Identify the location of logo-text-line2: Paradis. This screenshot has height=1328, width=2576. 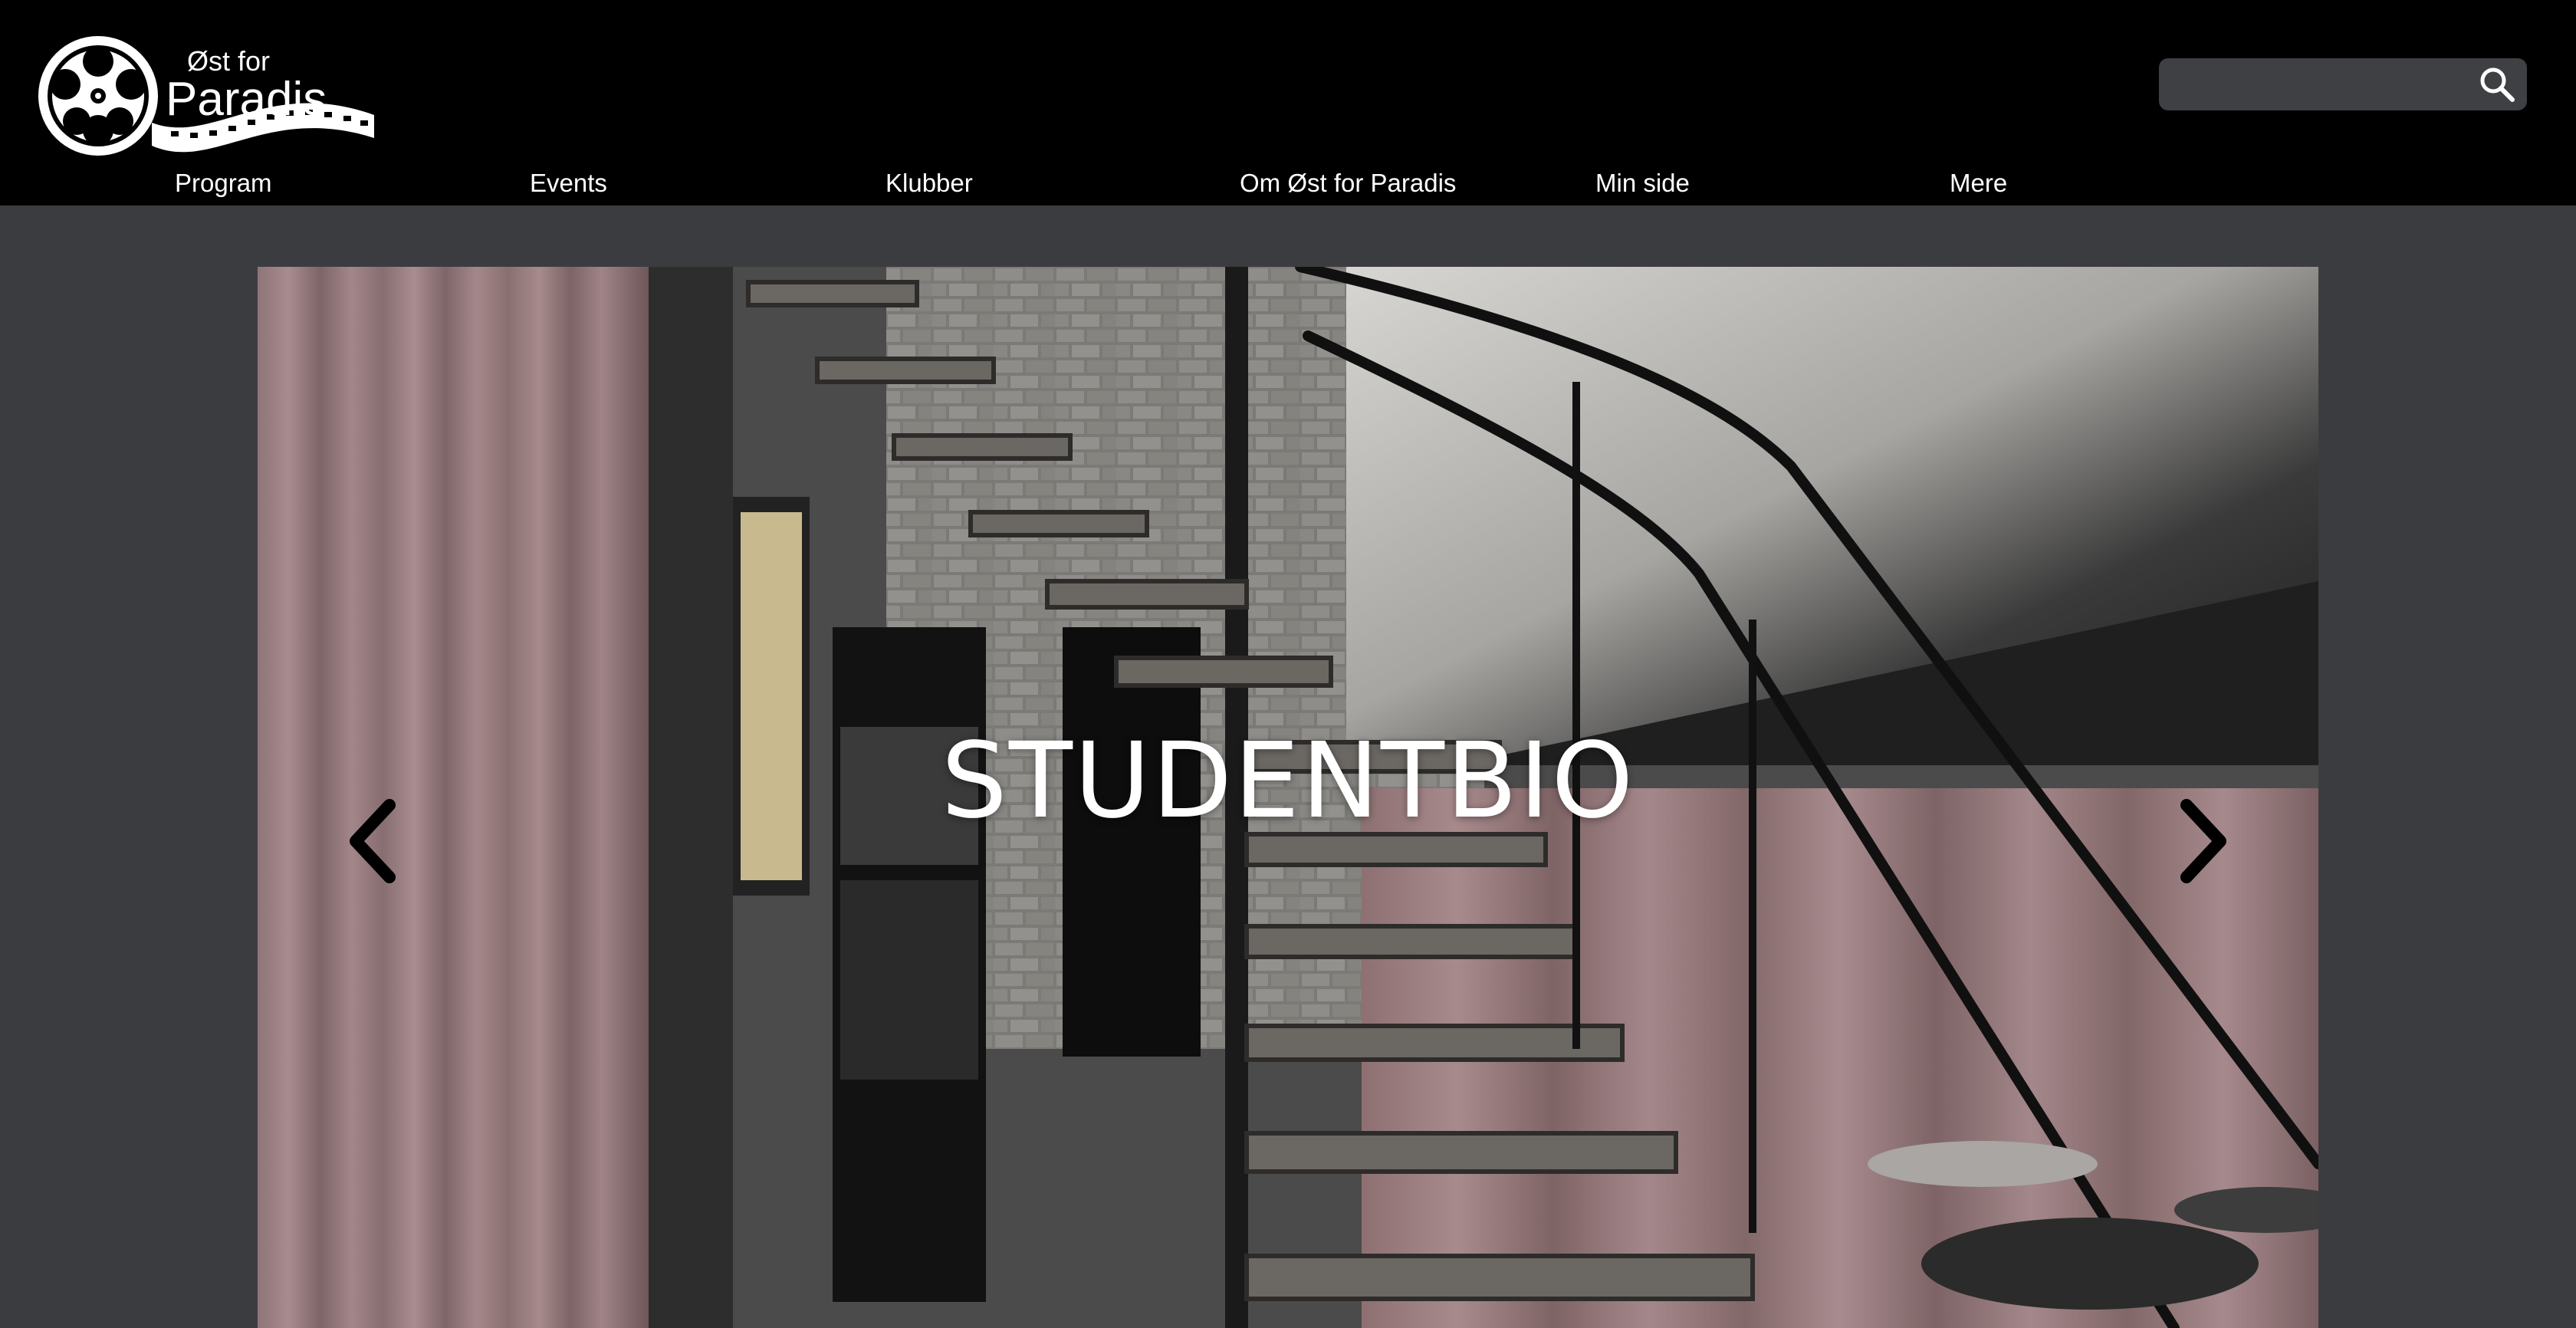
(247, 99).